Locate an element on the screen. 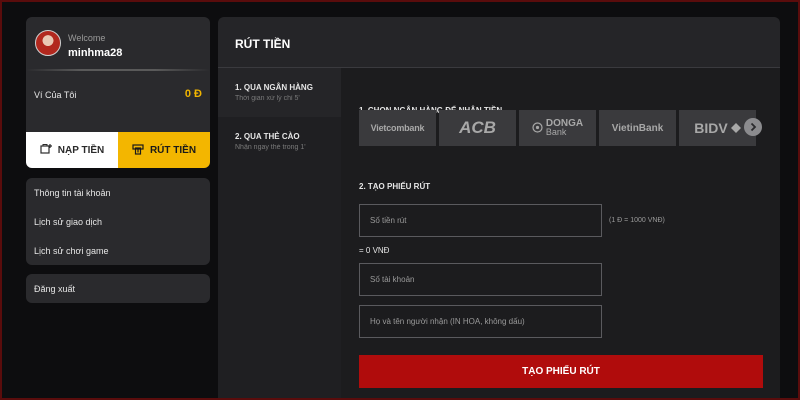  withdraw-button: RÚT TIỀN is located at coordinates (164, 150).